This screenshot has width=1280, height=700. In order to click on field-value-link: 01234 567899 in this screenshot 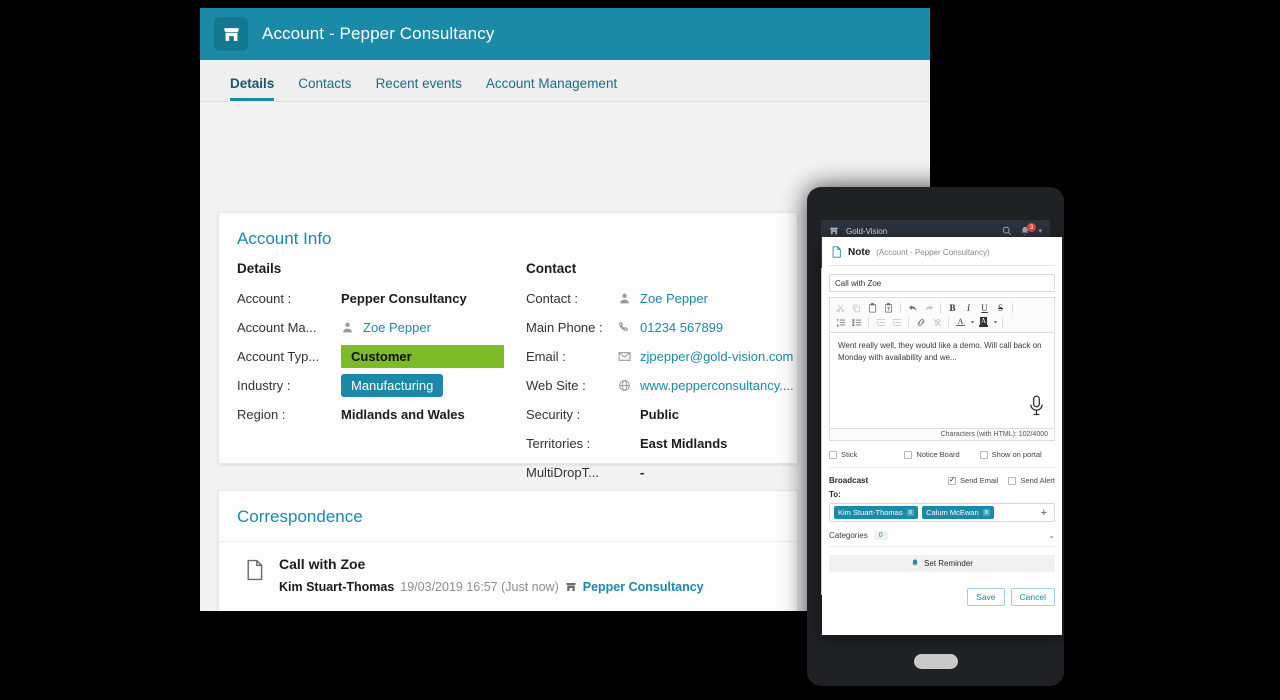, I will do `click(681, 327)`.